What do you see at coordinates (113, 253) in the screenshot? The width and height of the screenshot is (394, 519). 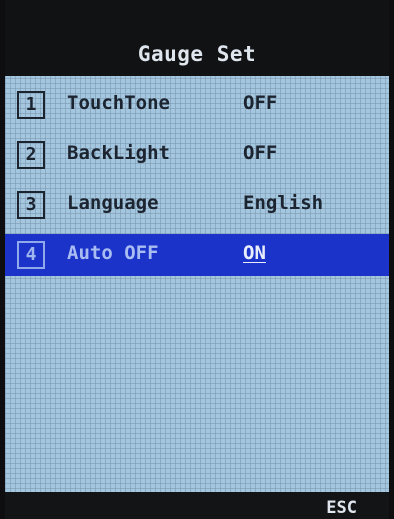 I see `menu-item-label: Auto OFF` at bounding box center [113, 253].